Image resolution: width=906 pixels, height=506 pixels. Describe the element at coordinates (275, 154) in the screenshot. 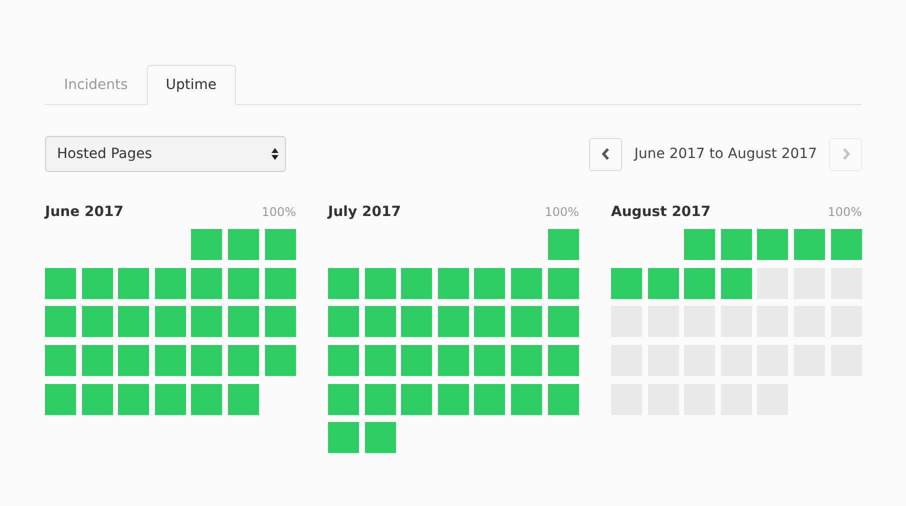

I see `sort-caret-icon` at that location.